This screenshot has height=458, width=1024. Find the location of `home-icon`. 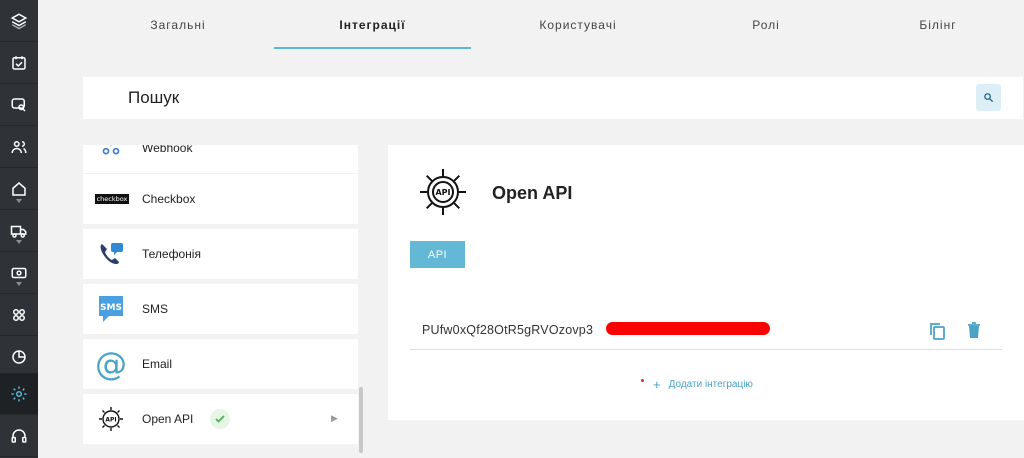

home-icon is located at coordinates (19, 189).